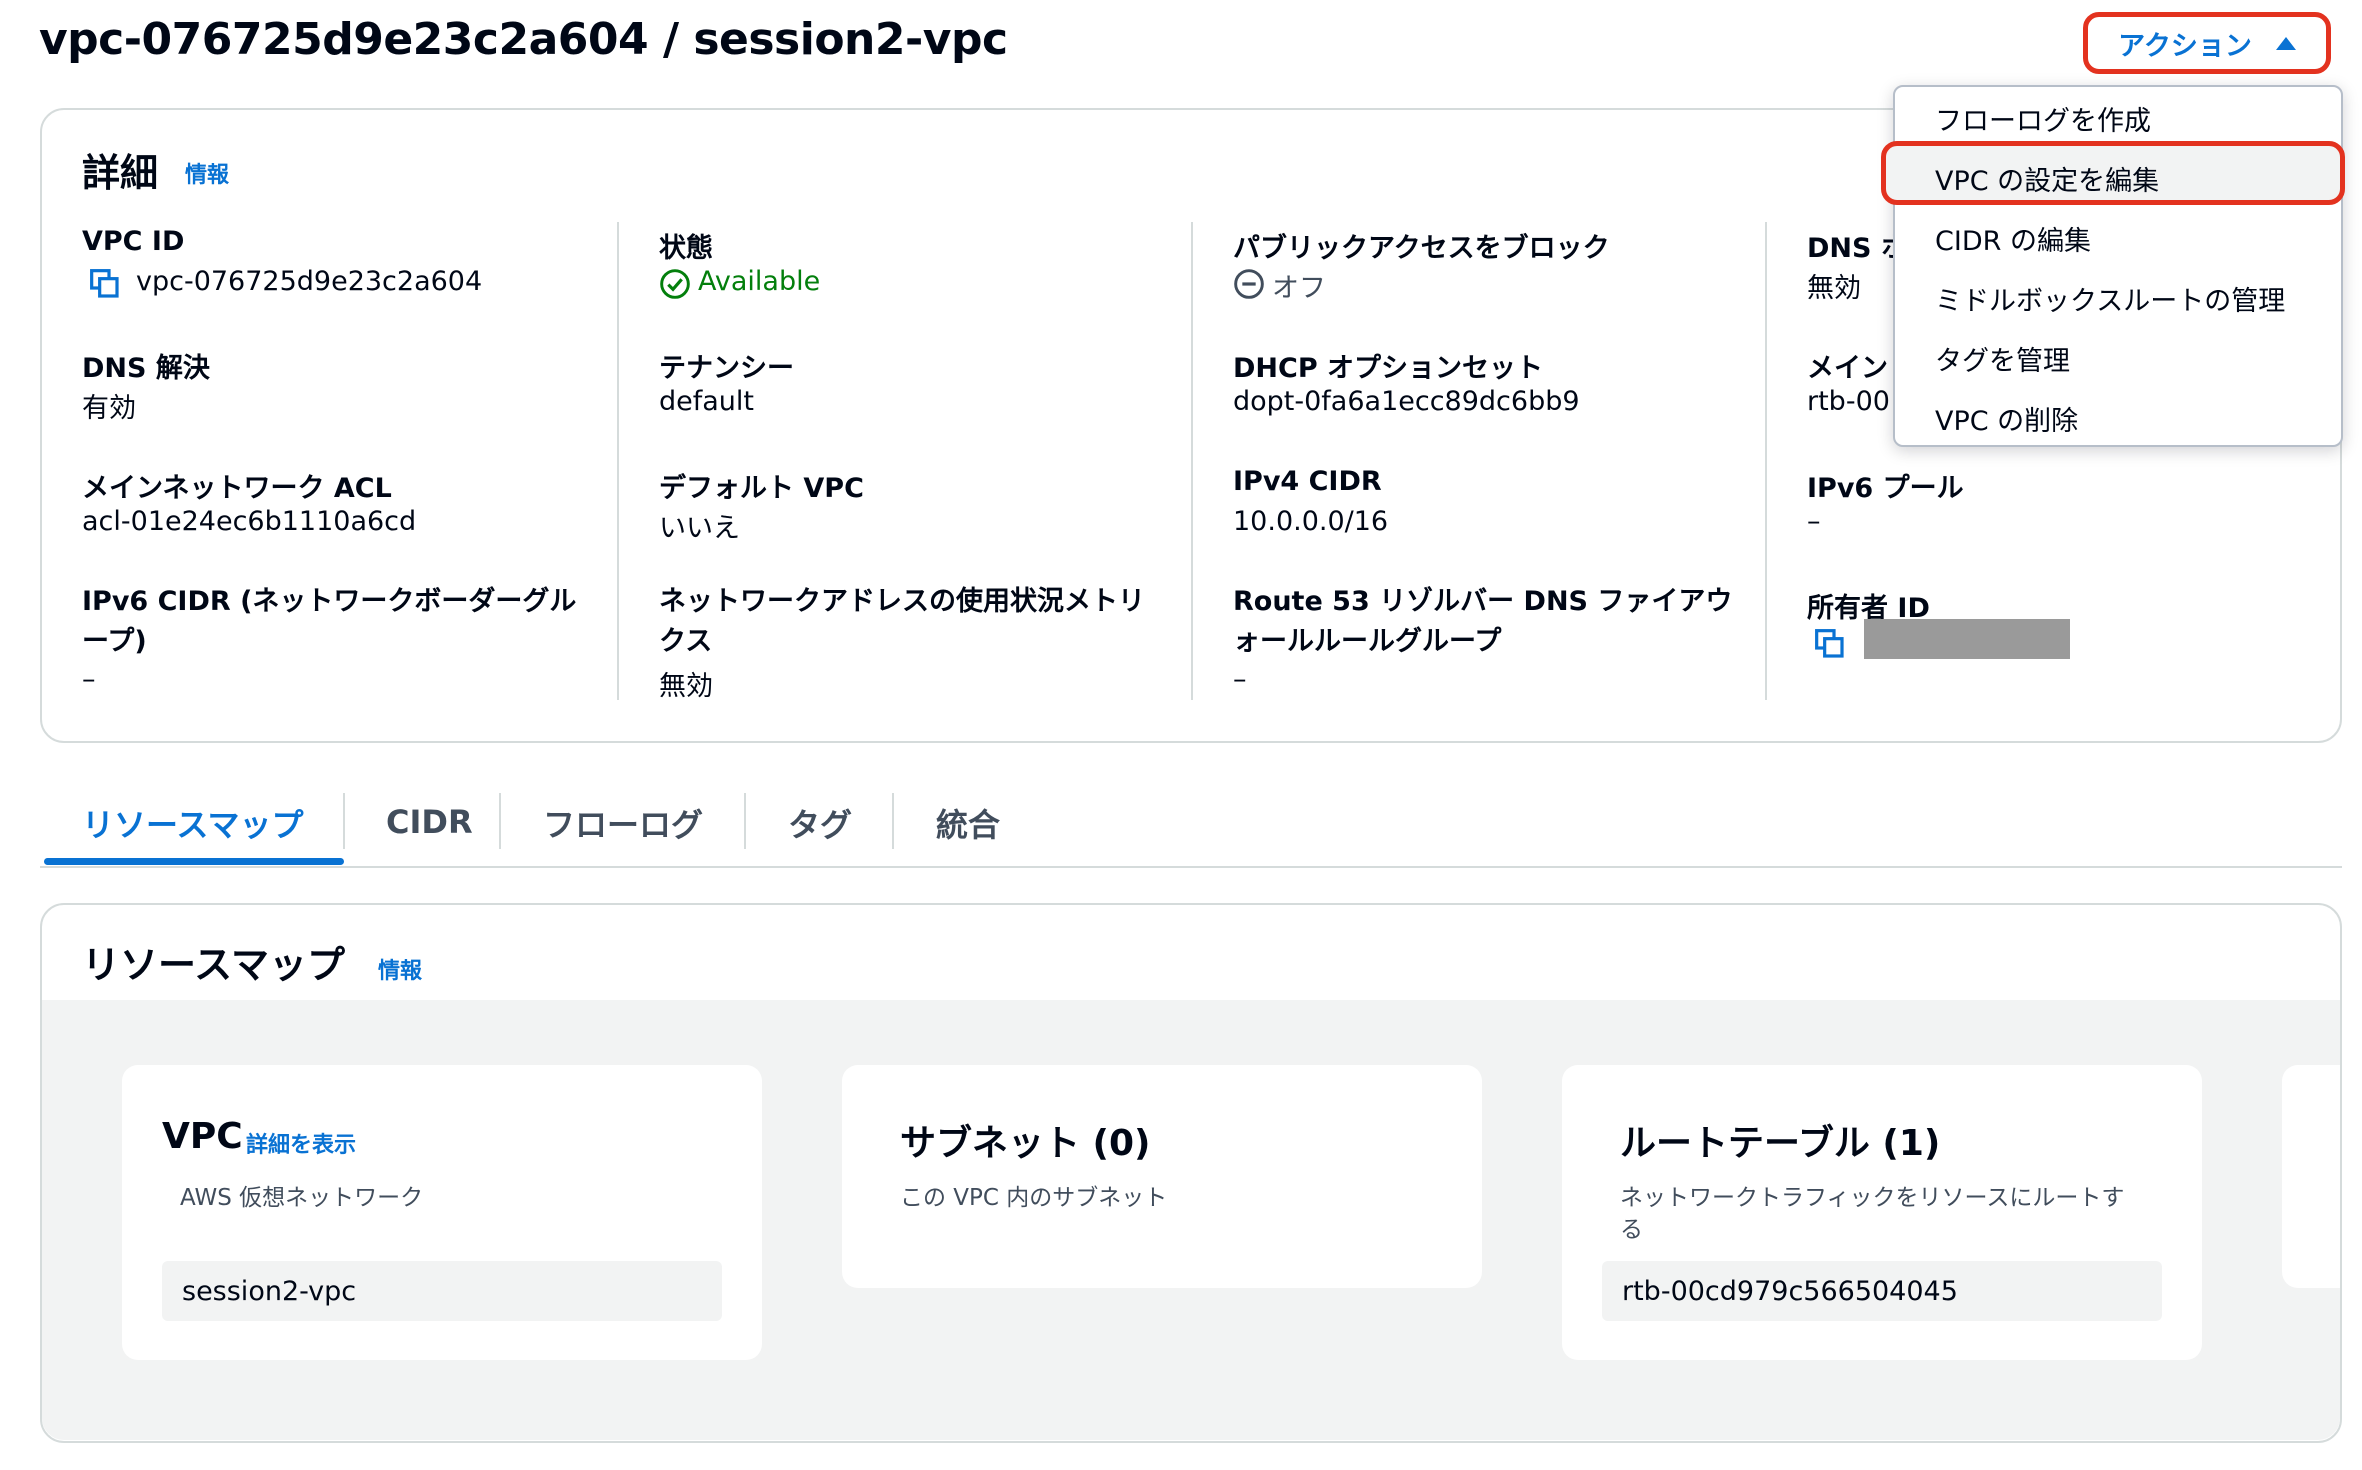  What do you see at coordinates (429, 822) in the screenshot?
I see `tab-cidr: CIDR` at bounding box center [429, 822].